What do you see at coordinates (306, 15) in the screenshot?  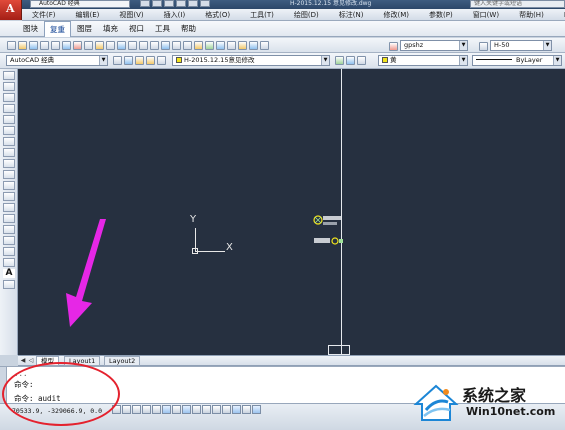 I see `menu-draw: 绘图(D)` at bounding box center [306, 15].